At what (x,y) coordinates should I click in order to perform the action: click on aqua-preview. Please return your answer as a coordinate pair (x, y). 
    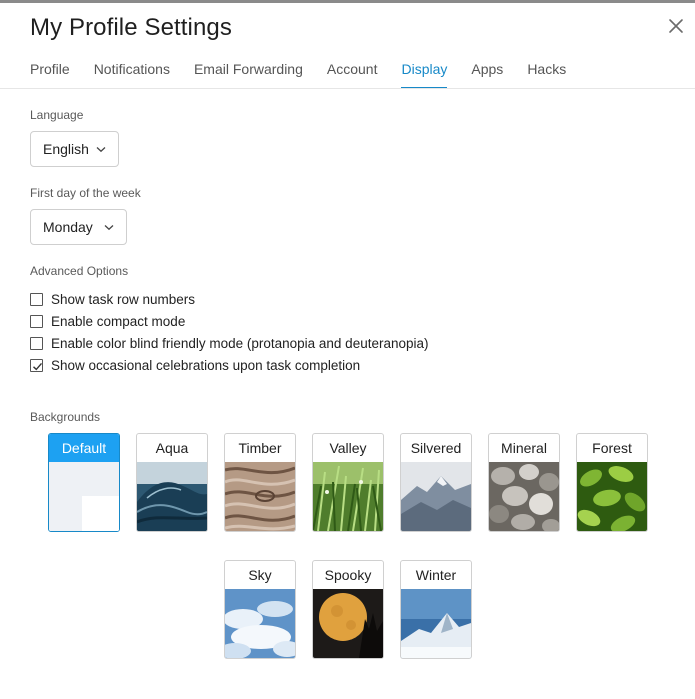
    Looking at the image, I should click on (172, 496).